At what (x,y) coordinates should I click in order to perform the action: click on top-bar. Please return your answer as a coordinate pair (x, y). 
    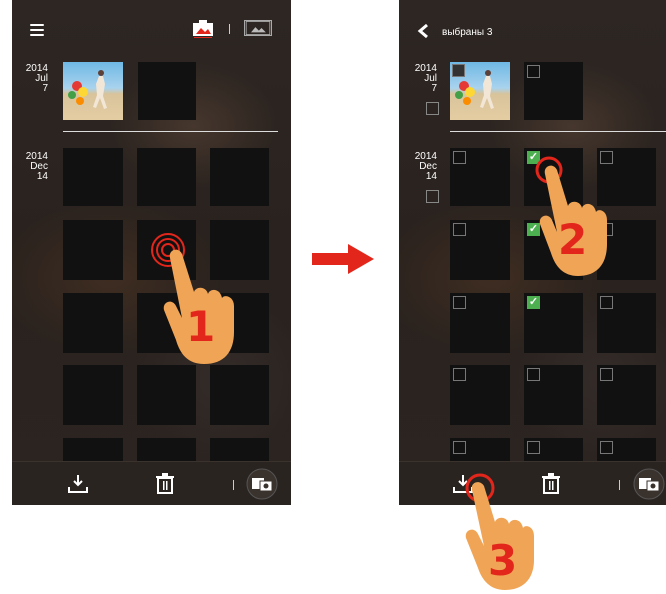
    Looking at the image, I should click on (151, 26).